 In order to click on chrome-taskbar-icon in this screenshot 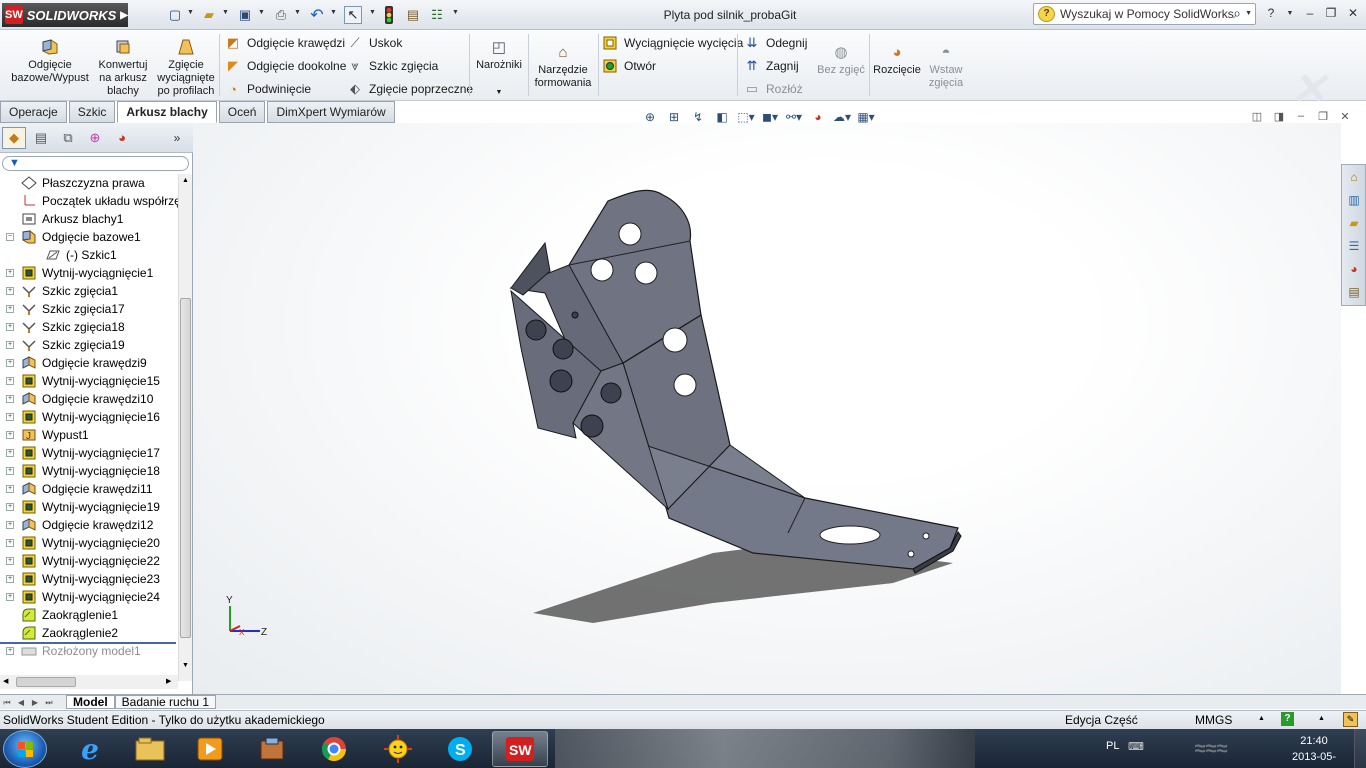, I will do `click(334, 749)`.